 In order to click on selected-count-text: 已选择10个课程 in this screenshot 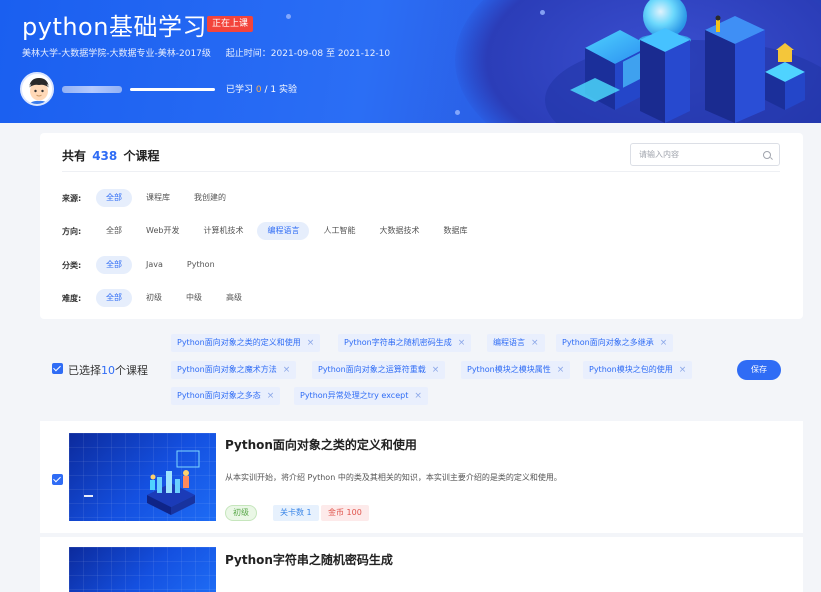, I will do `click(108, 370)`.